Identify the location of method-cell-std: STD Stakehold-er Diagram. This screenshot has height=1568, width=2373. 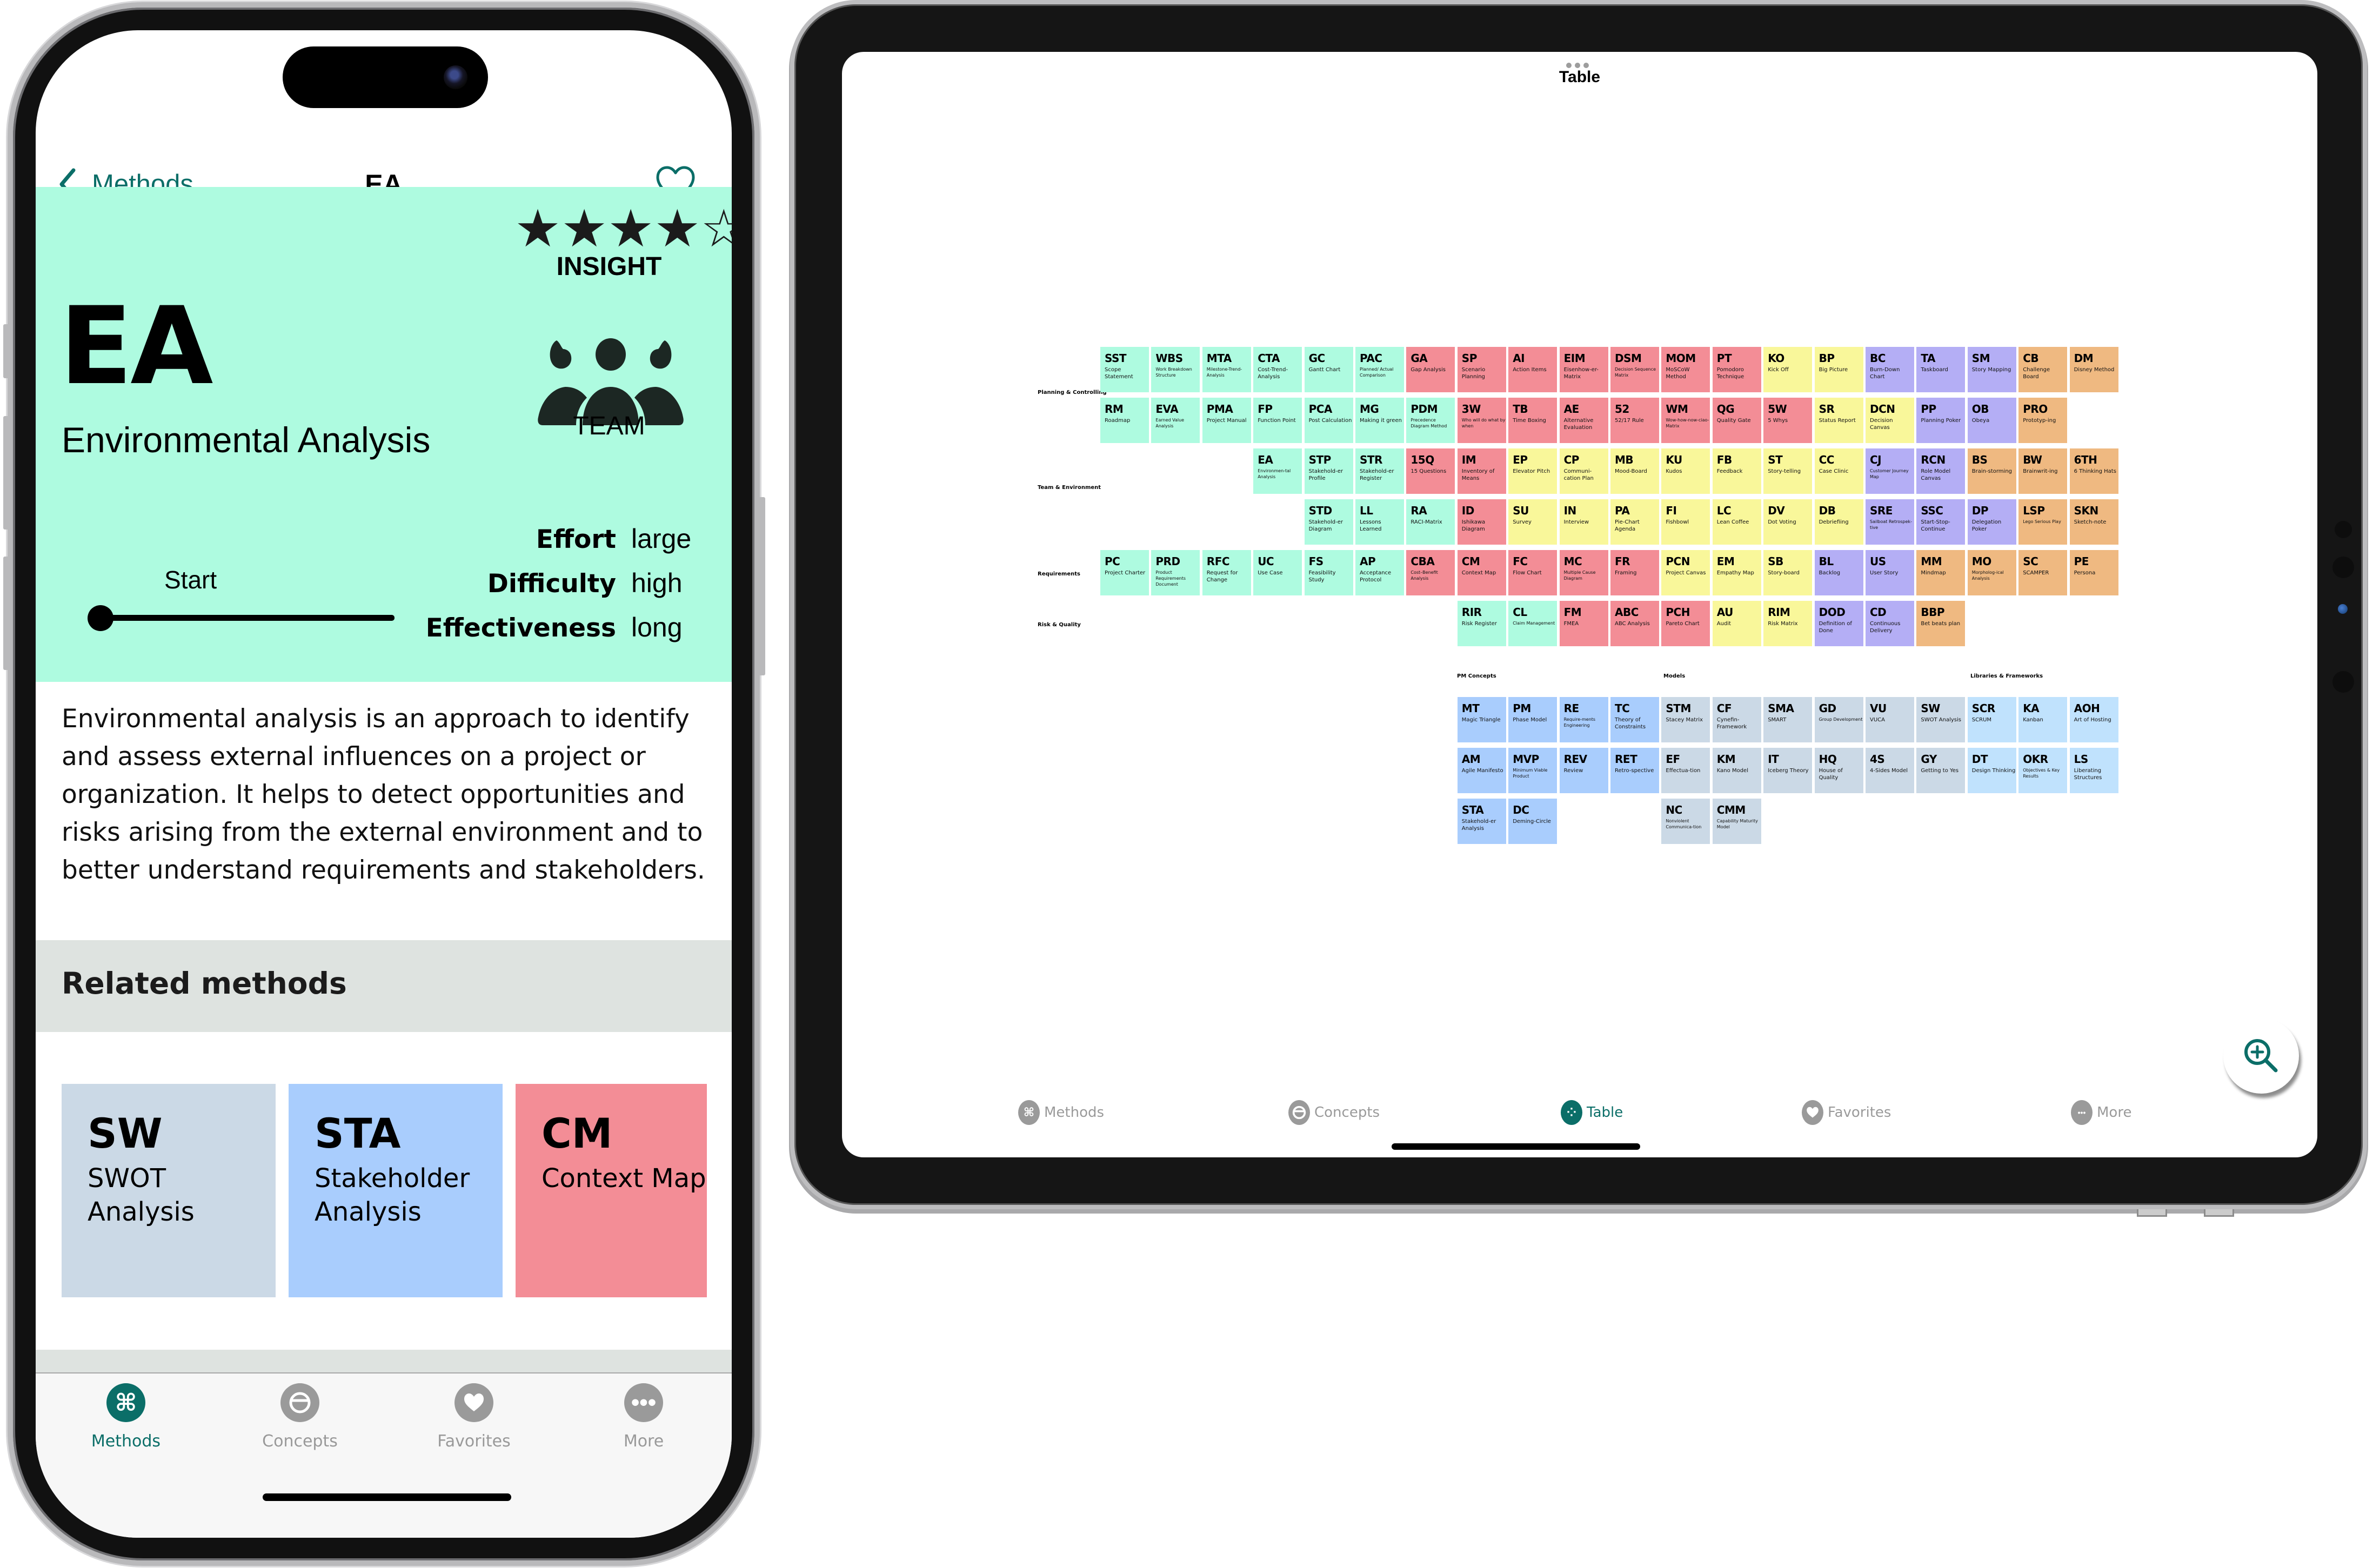
(1328, 522).